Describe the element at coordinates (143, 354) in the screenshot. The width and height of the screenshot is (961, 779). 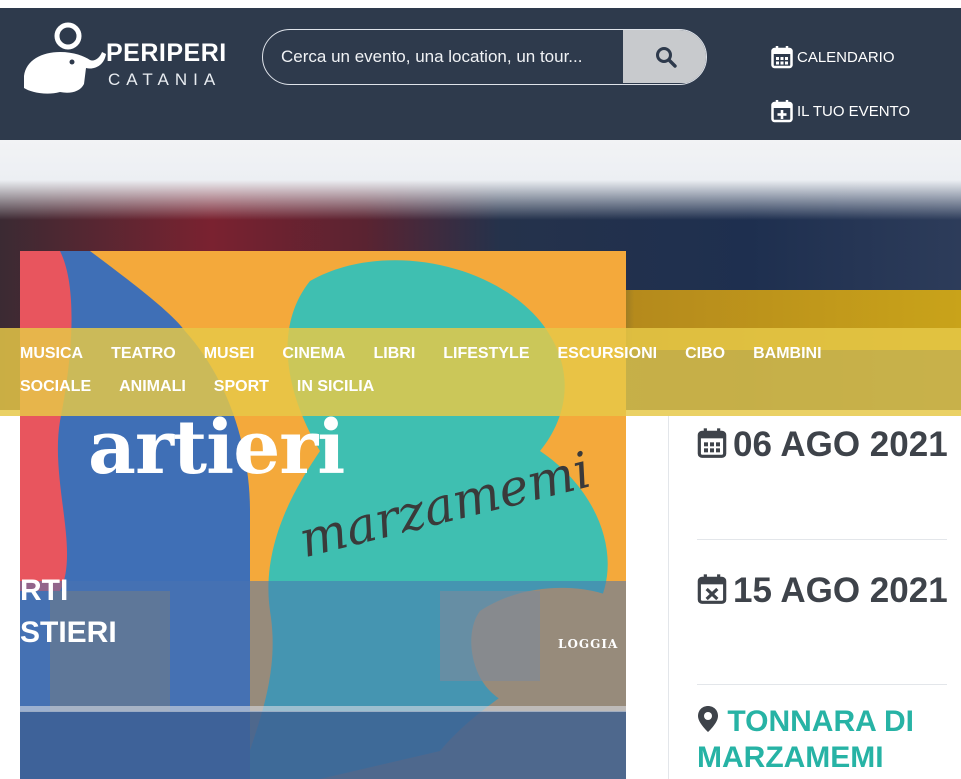
I see `category-teatro: TEATRO` at that location.